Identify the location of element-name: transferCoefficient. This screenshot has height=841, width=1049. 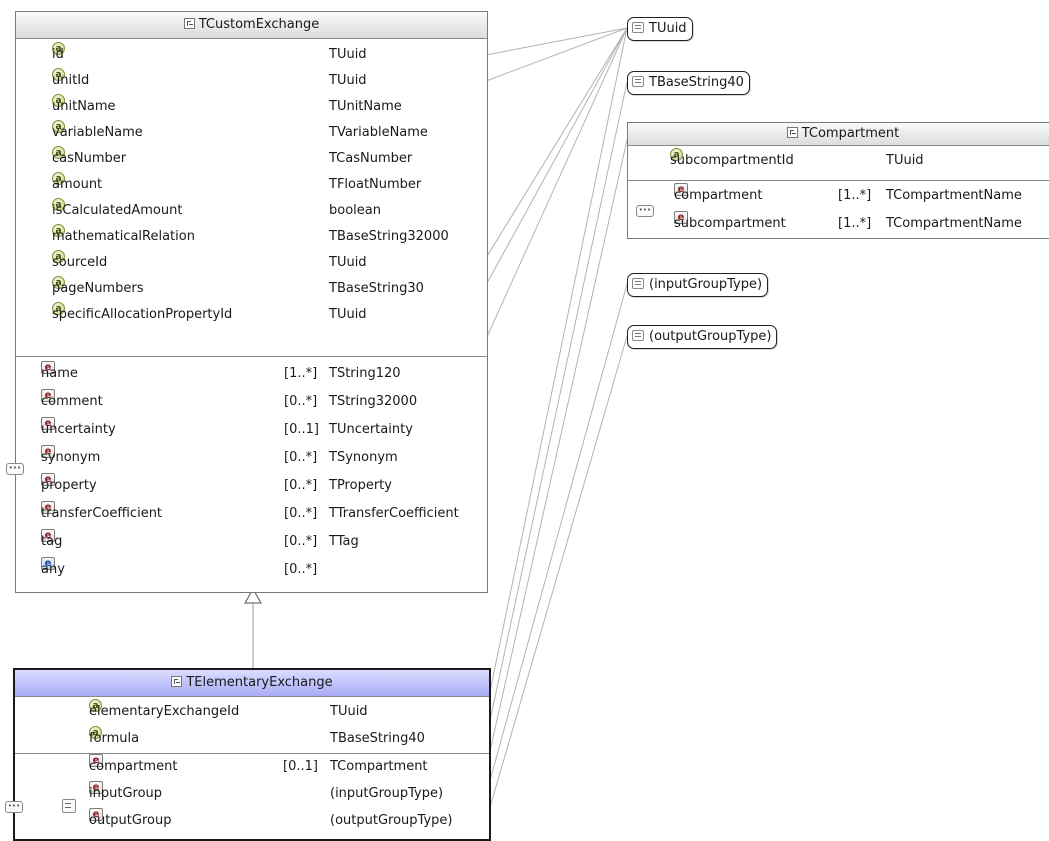
(102, 513).